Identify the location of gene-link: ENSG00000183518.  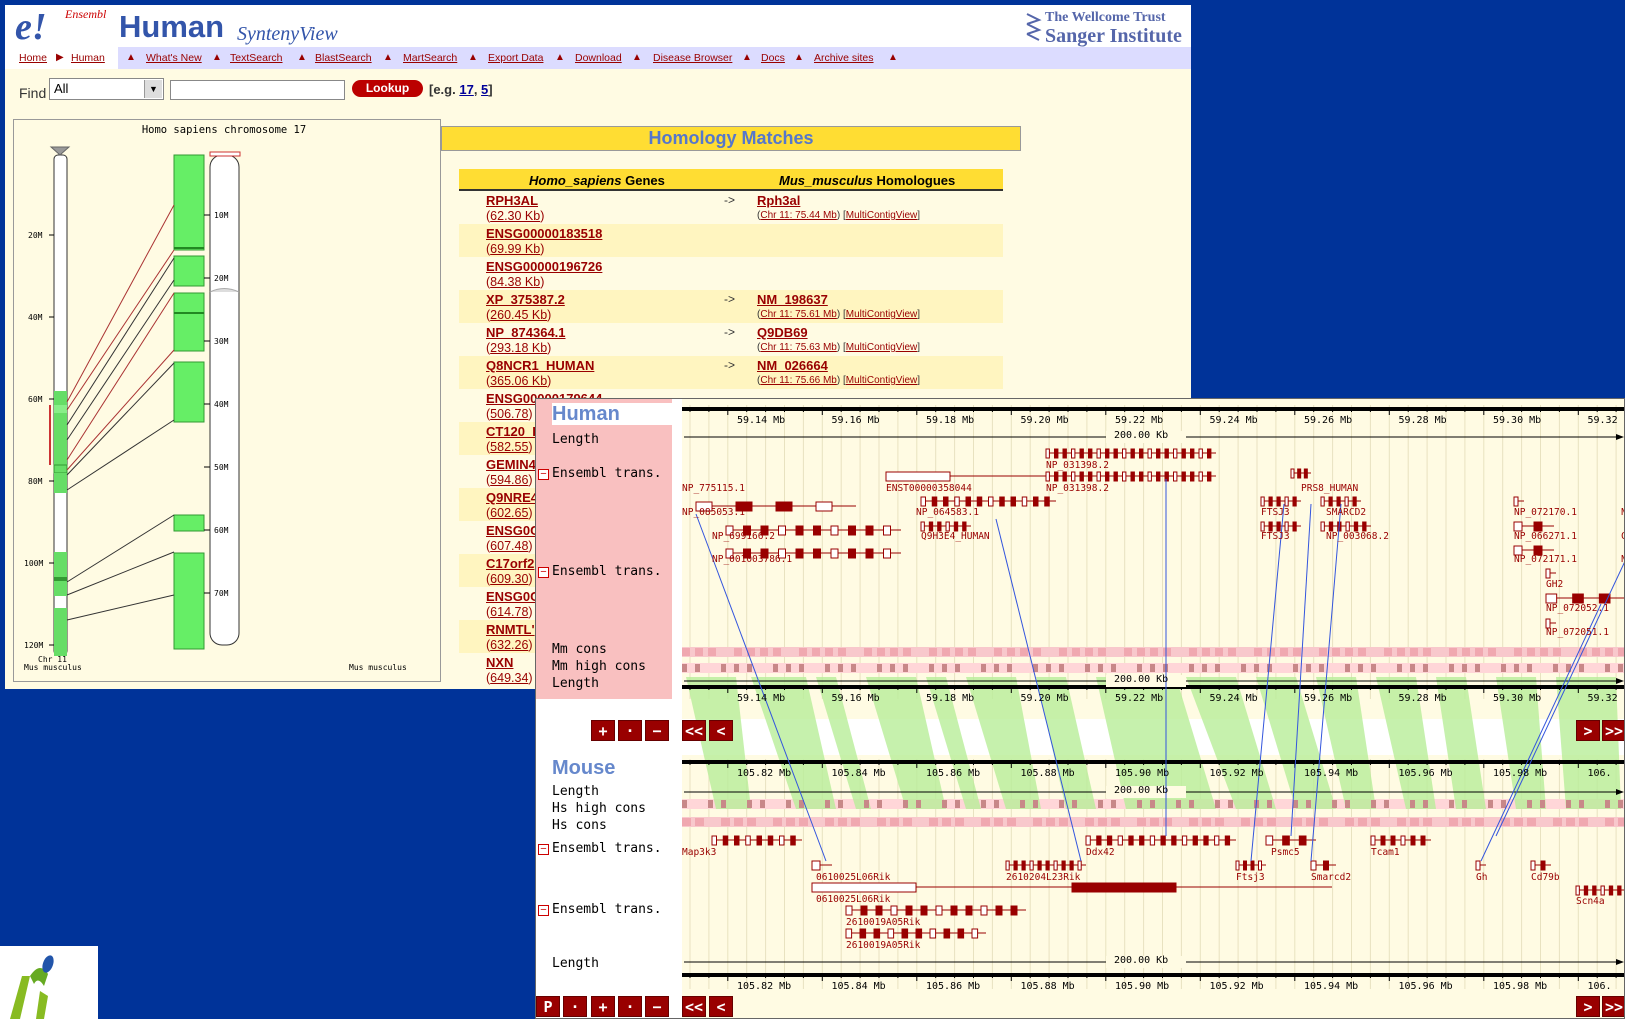
(544, 233).